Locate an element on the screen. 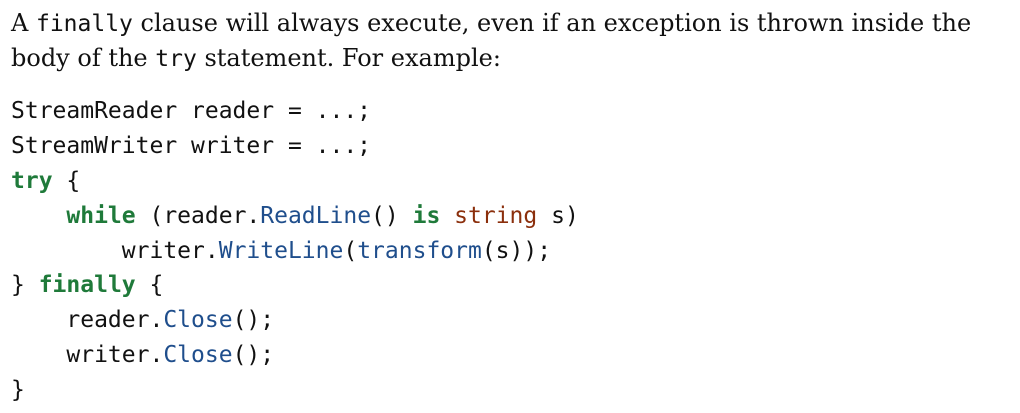  code-text: StreamWriter writer = ...; is located at coordinates (191, 145).